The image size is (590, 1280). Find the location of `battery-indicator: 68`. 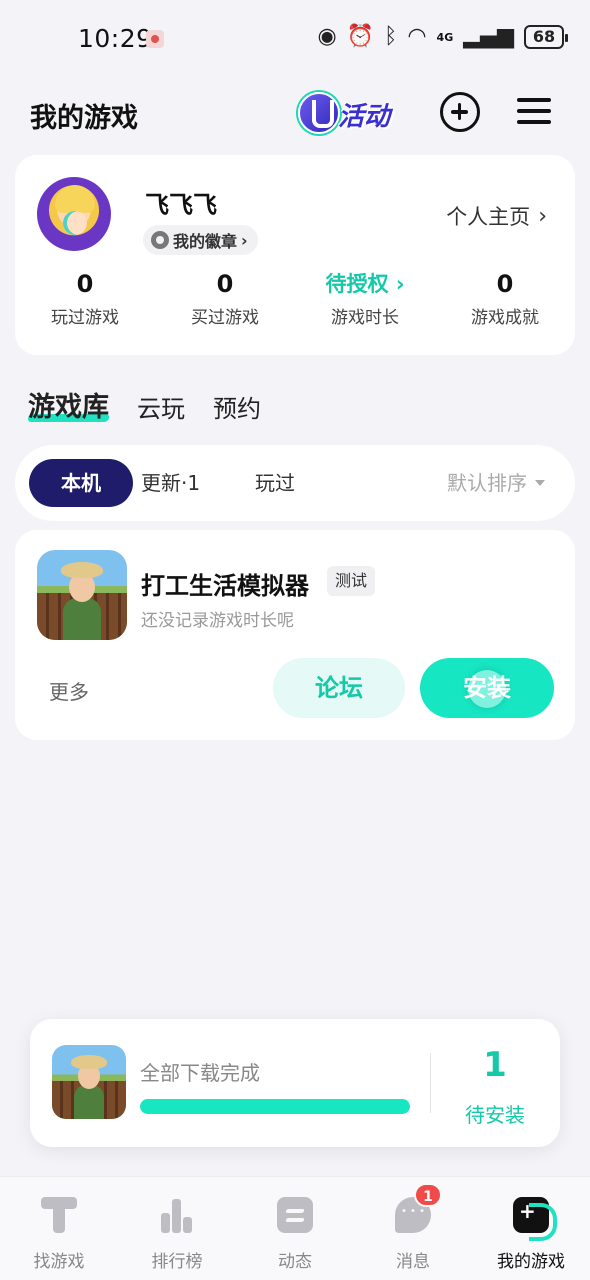

battery-indicator: 68 is located at coordinates (546, 37).